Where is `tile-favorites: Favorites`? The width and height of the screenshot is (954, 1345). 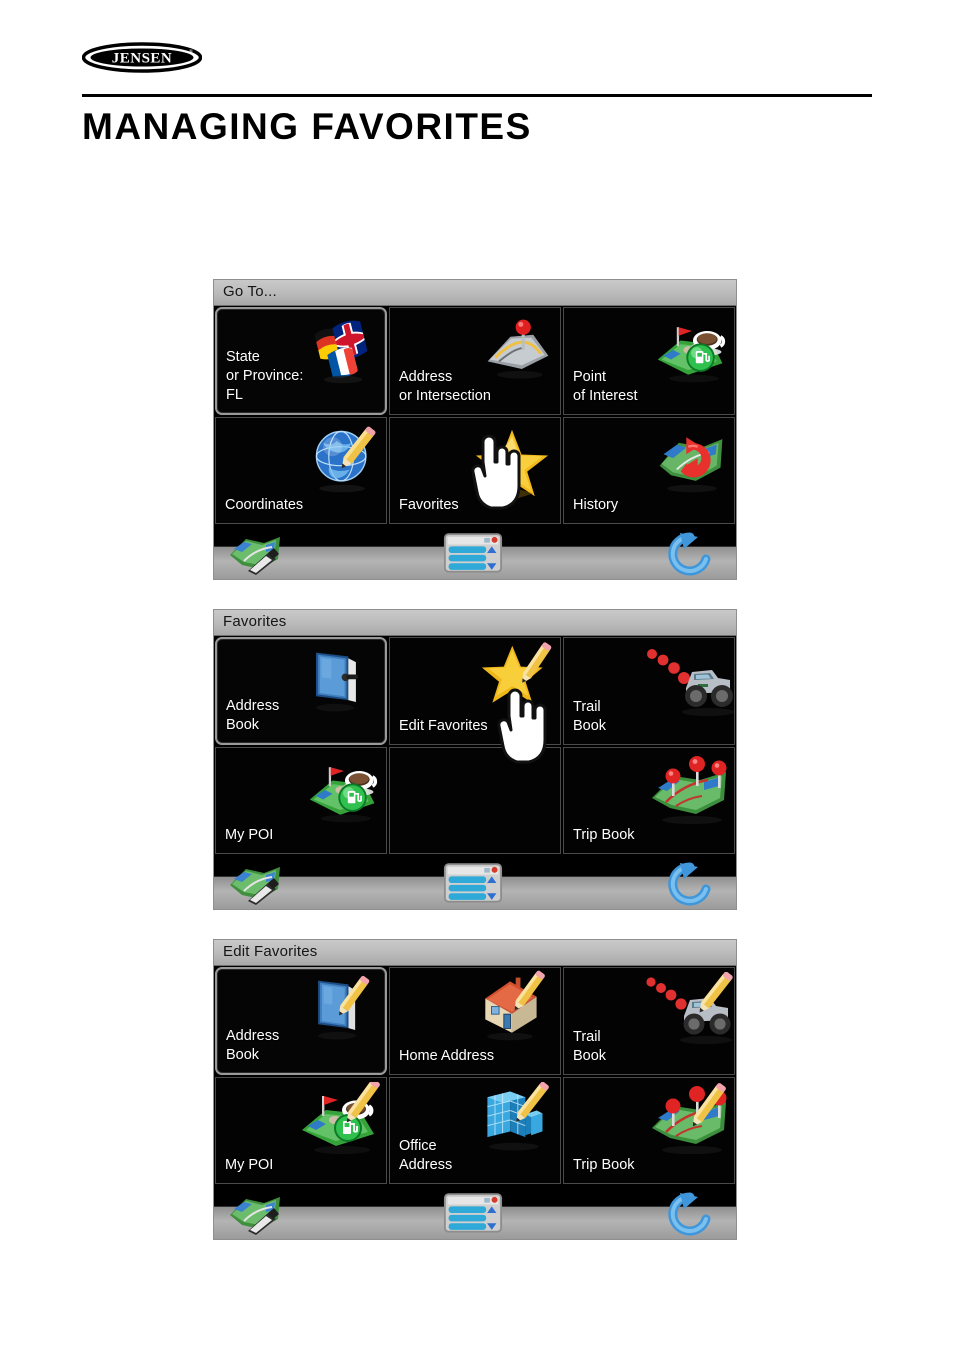 tile-favorites: Favorites is located at coordinates (475, 470).